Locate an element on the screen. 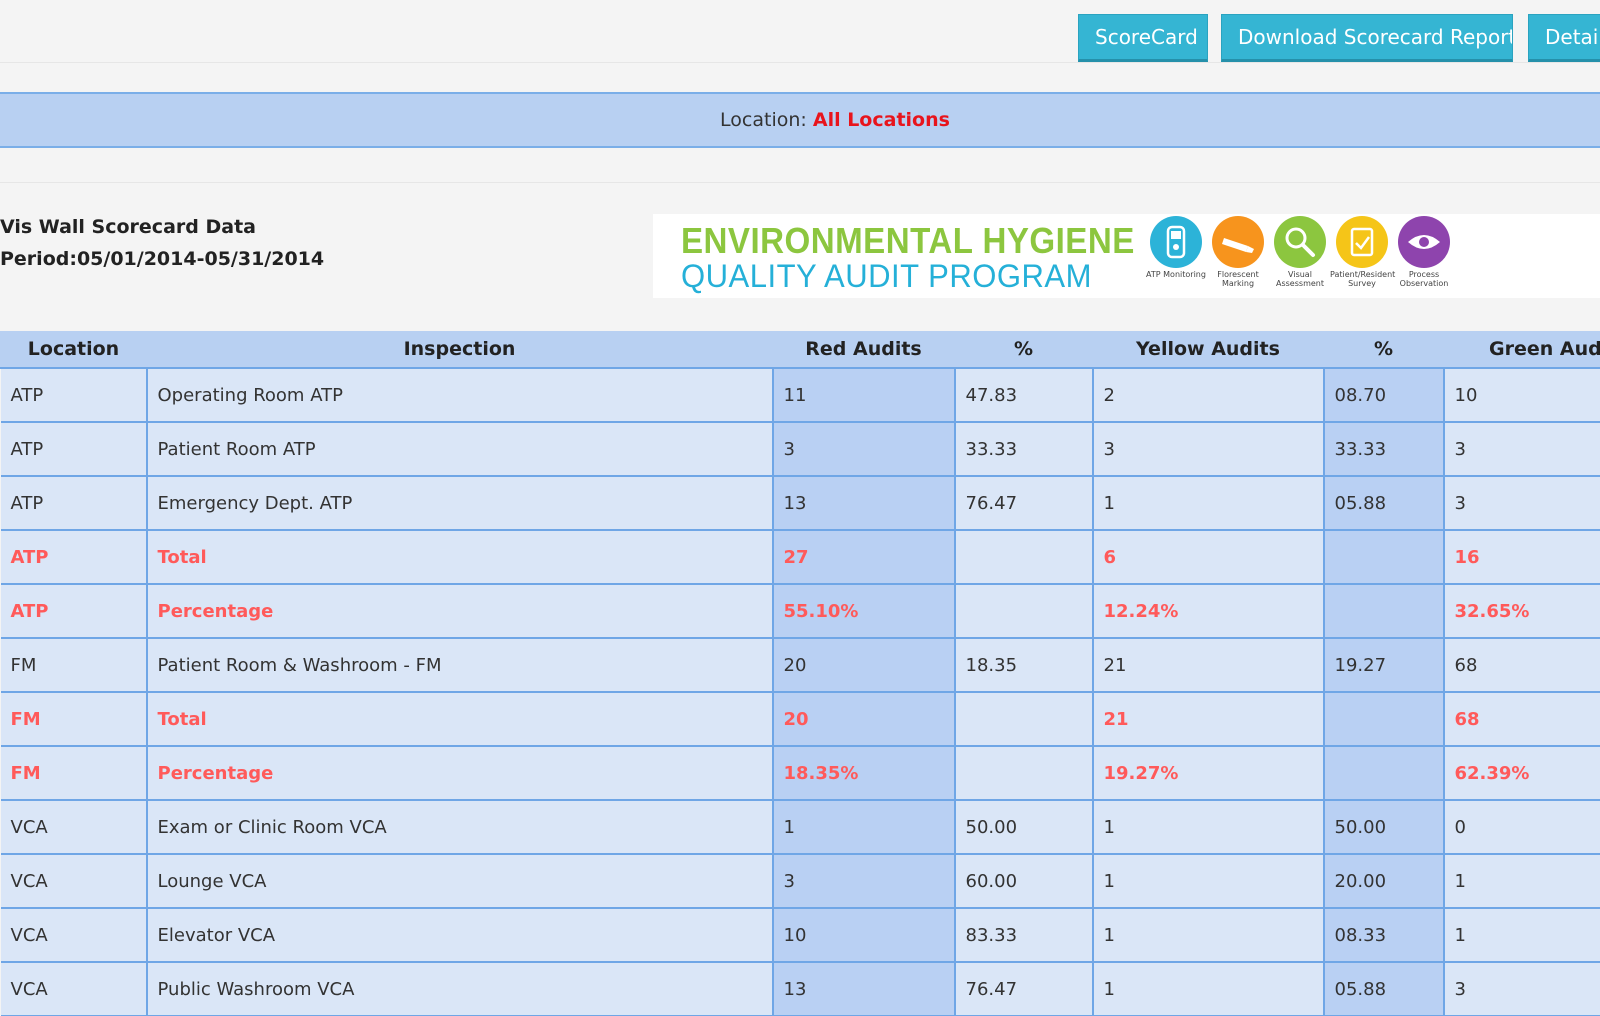 The width and height of the screenshot is (1600, 1016). summary-row: ATP Percentage 55.10% 12.24% 32.65% is located at coordinates (800, 611).